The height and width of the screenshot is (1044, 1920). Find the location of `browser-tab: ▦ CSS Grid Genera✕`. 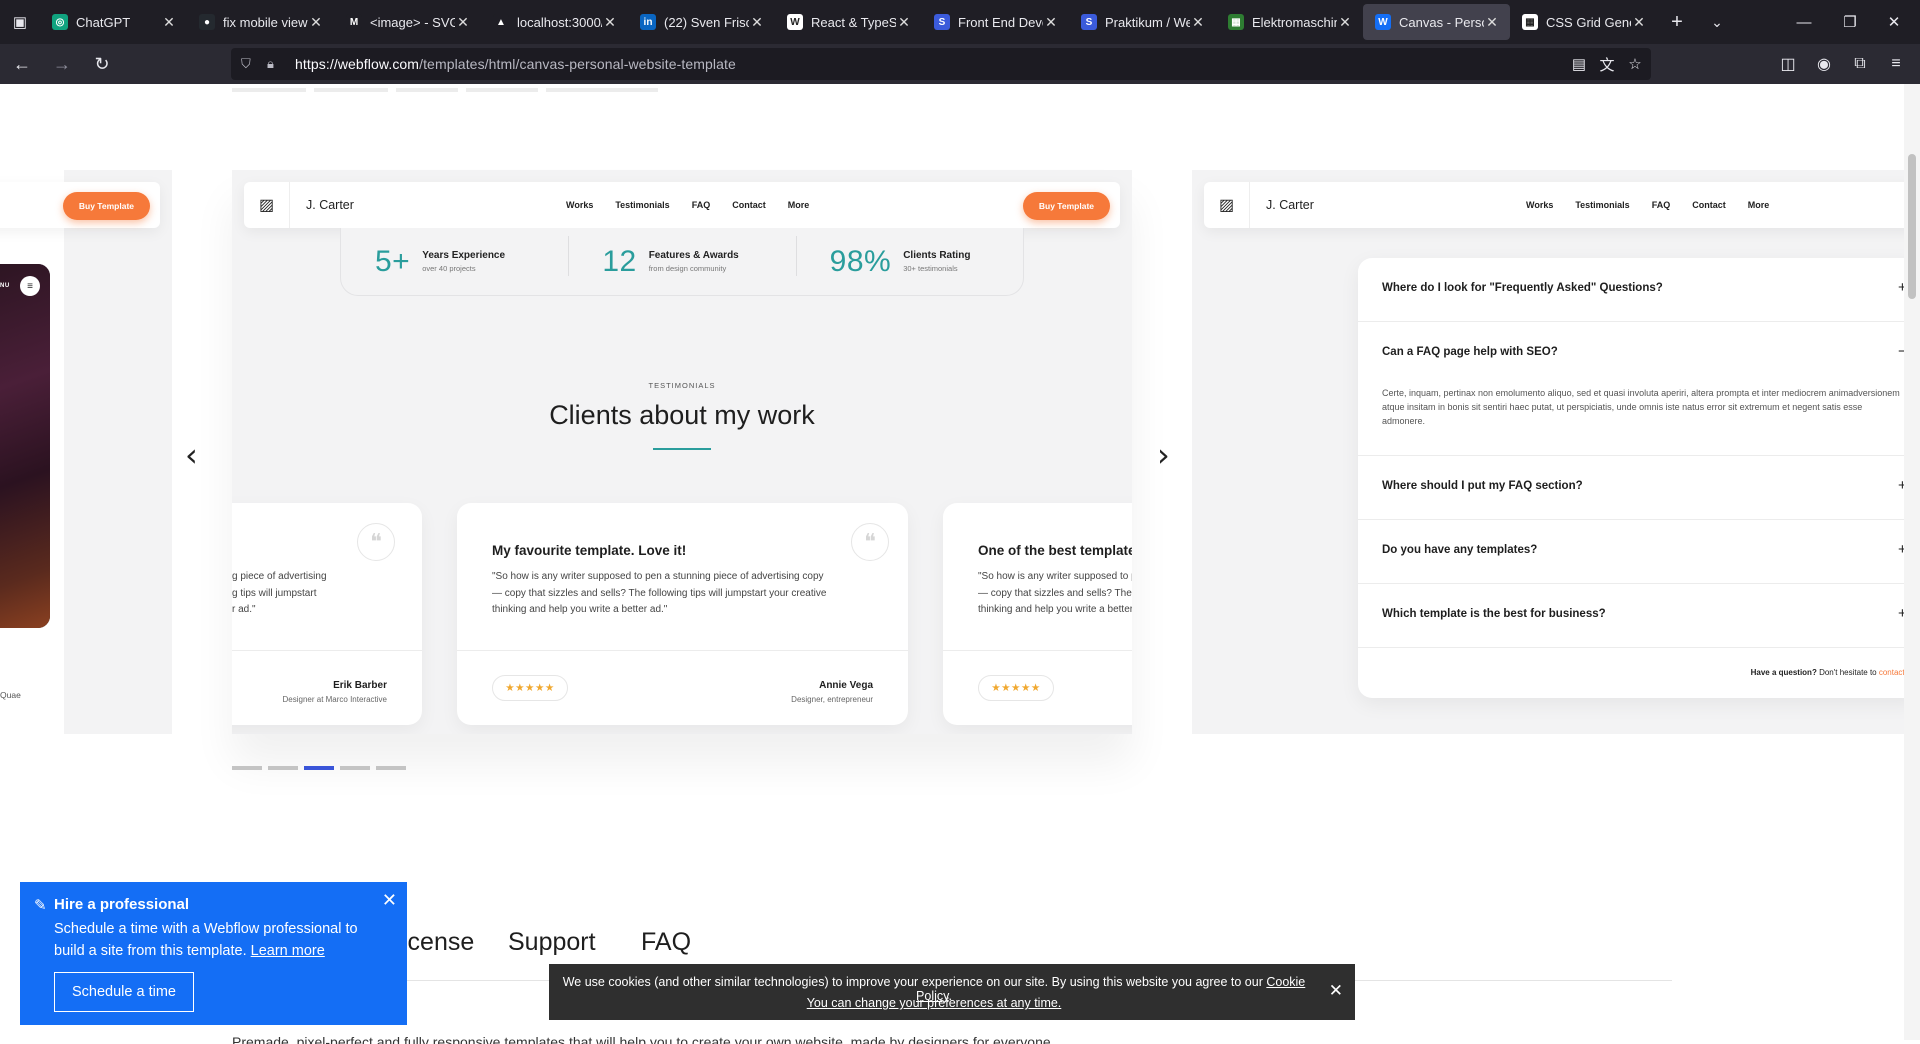

browser-tab: ▦ CSS Grid Genera✕ is located at coordinates (1583, 22).